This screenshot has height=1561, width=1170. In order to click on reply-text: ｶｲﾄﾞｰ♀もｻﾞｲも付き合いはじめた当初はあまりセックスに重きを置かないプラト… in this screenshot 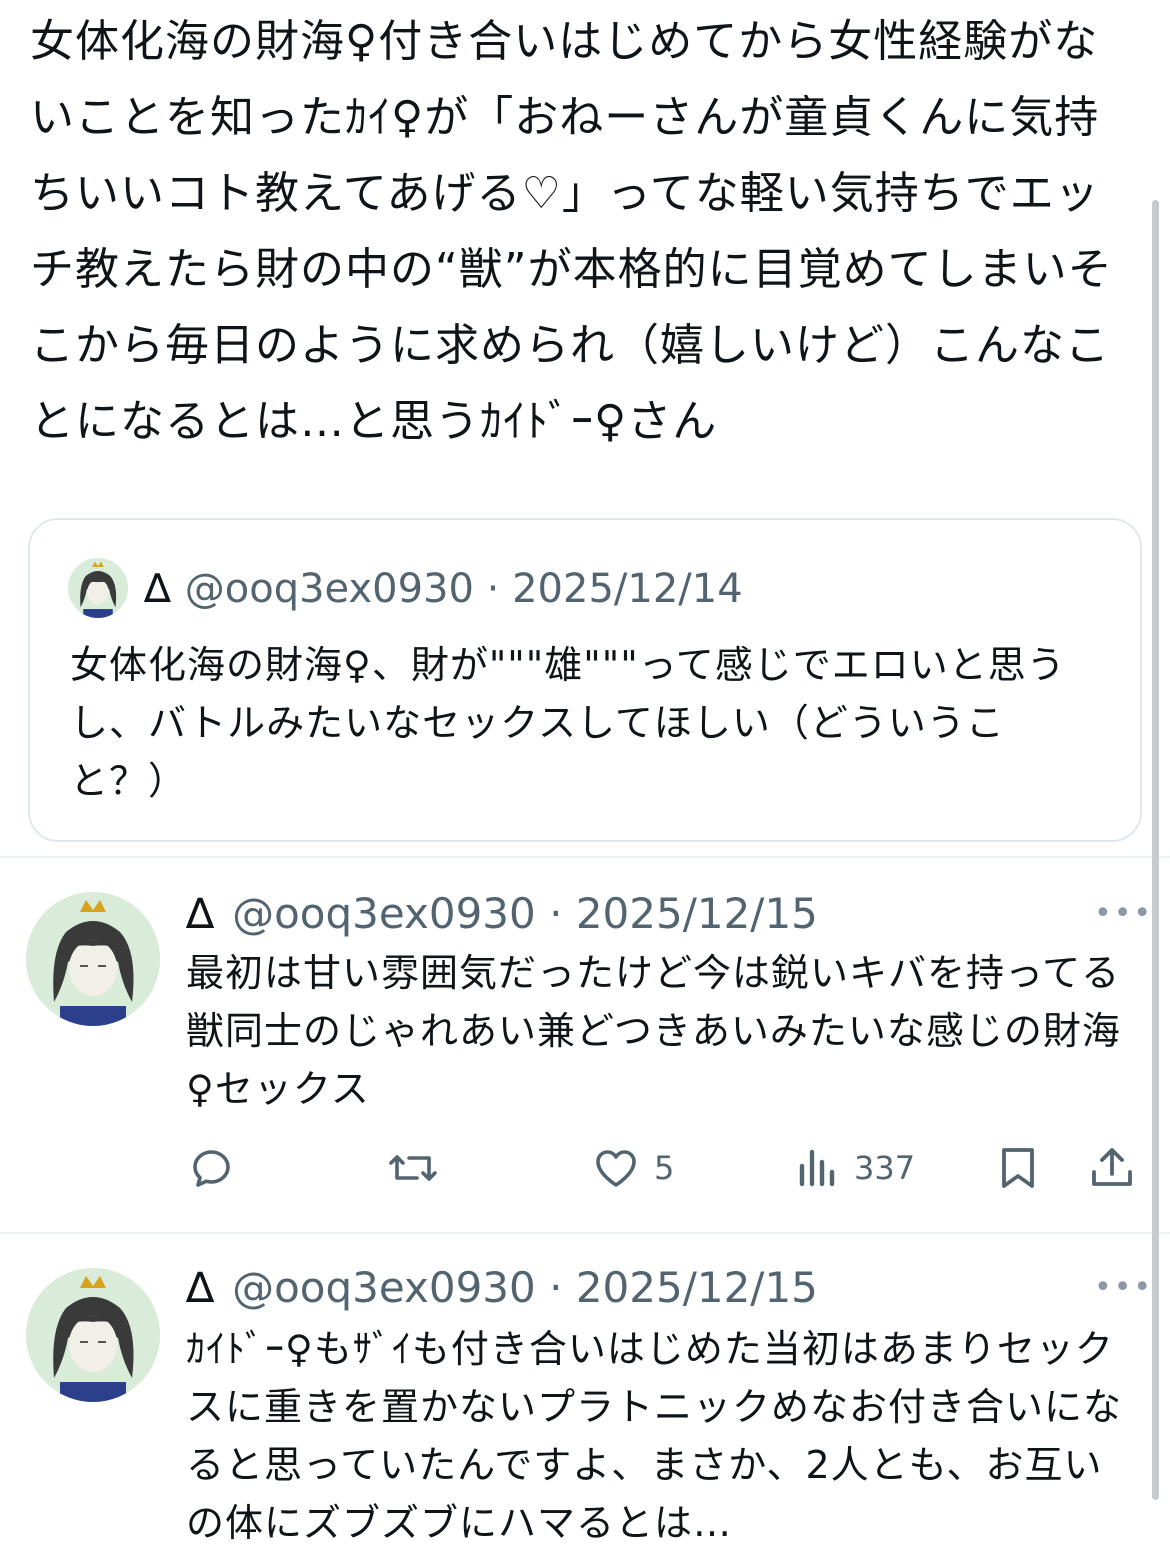, I will do `click(654, 1436)`.